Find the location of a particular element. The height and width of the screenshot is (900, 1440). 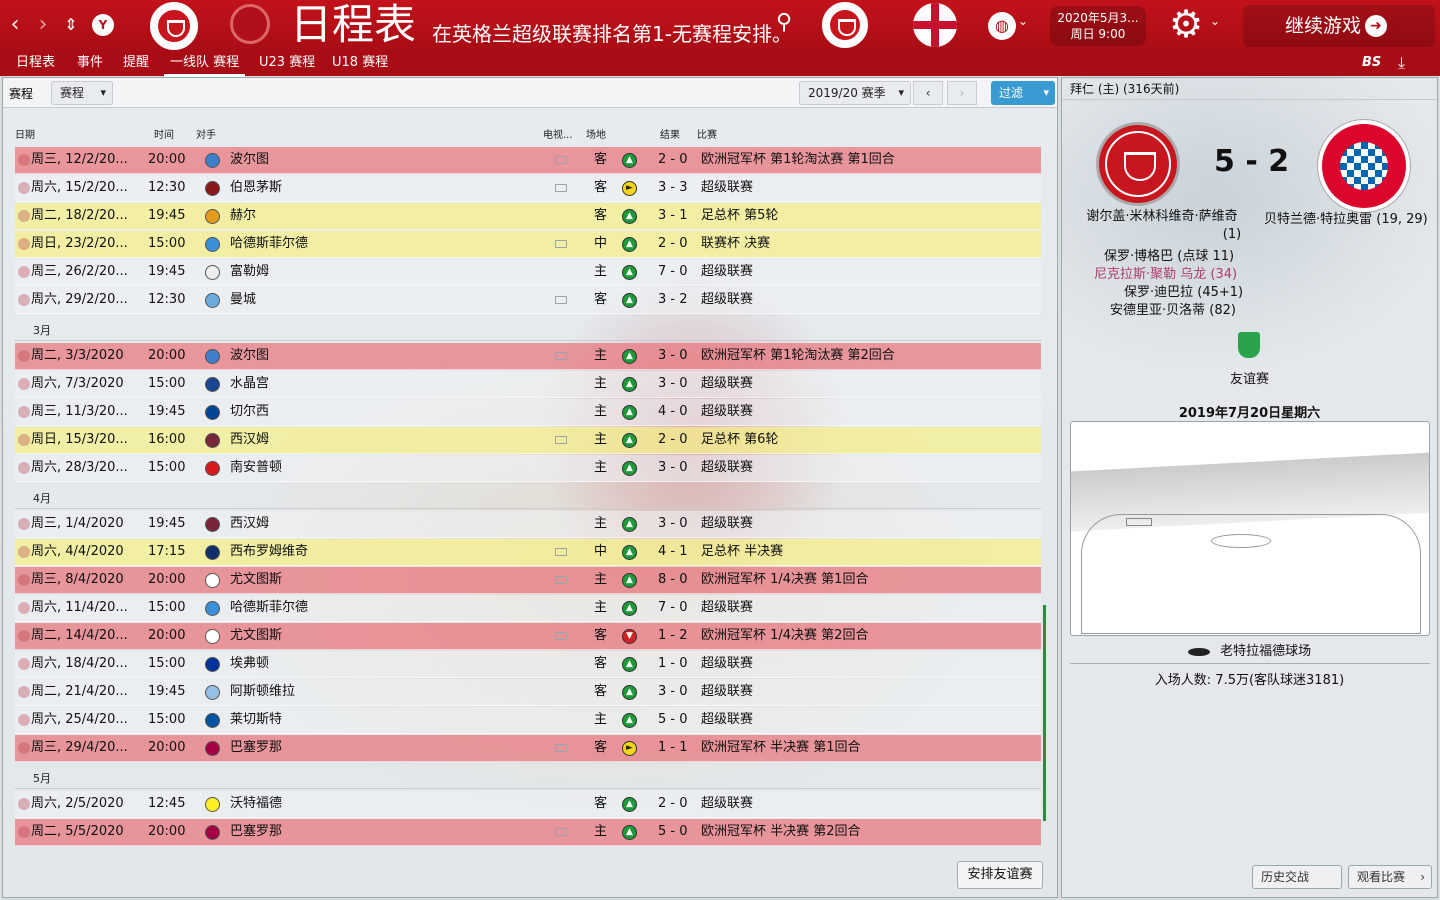

fixture-row: 周六, 11/4/20... 15:00 哈德斯菲尔德 主 ▲ 7 - 0 超级联赛 is located at coordinates (528, 608).